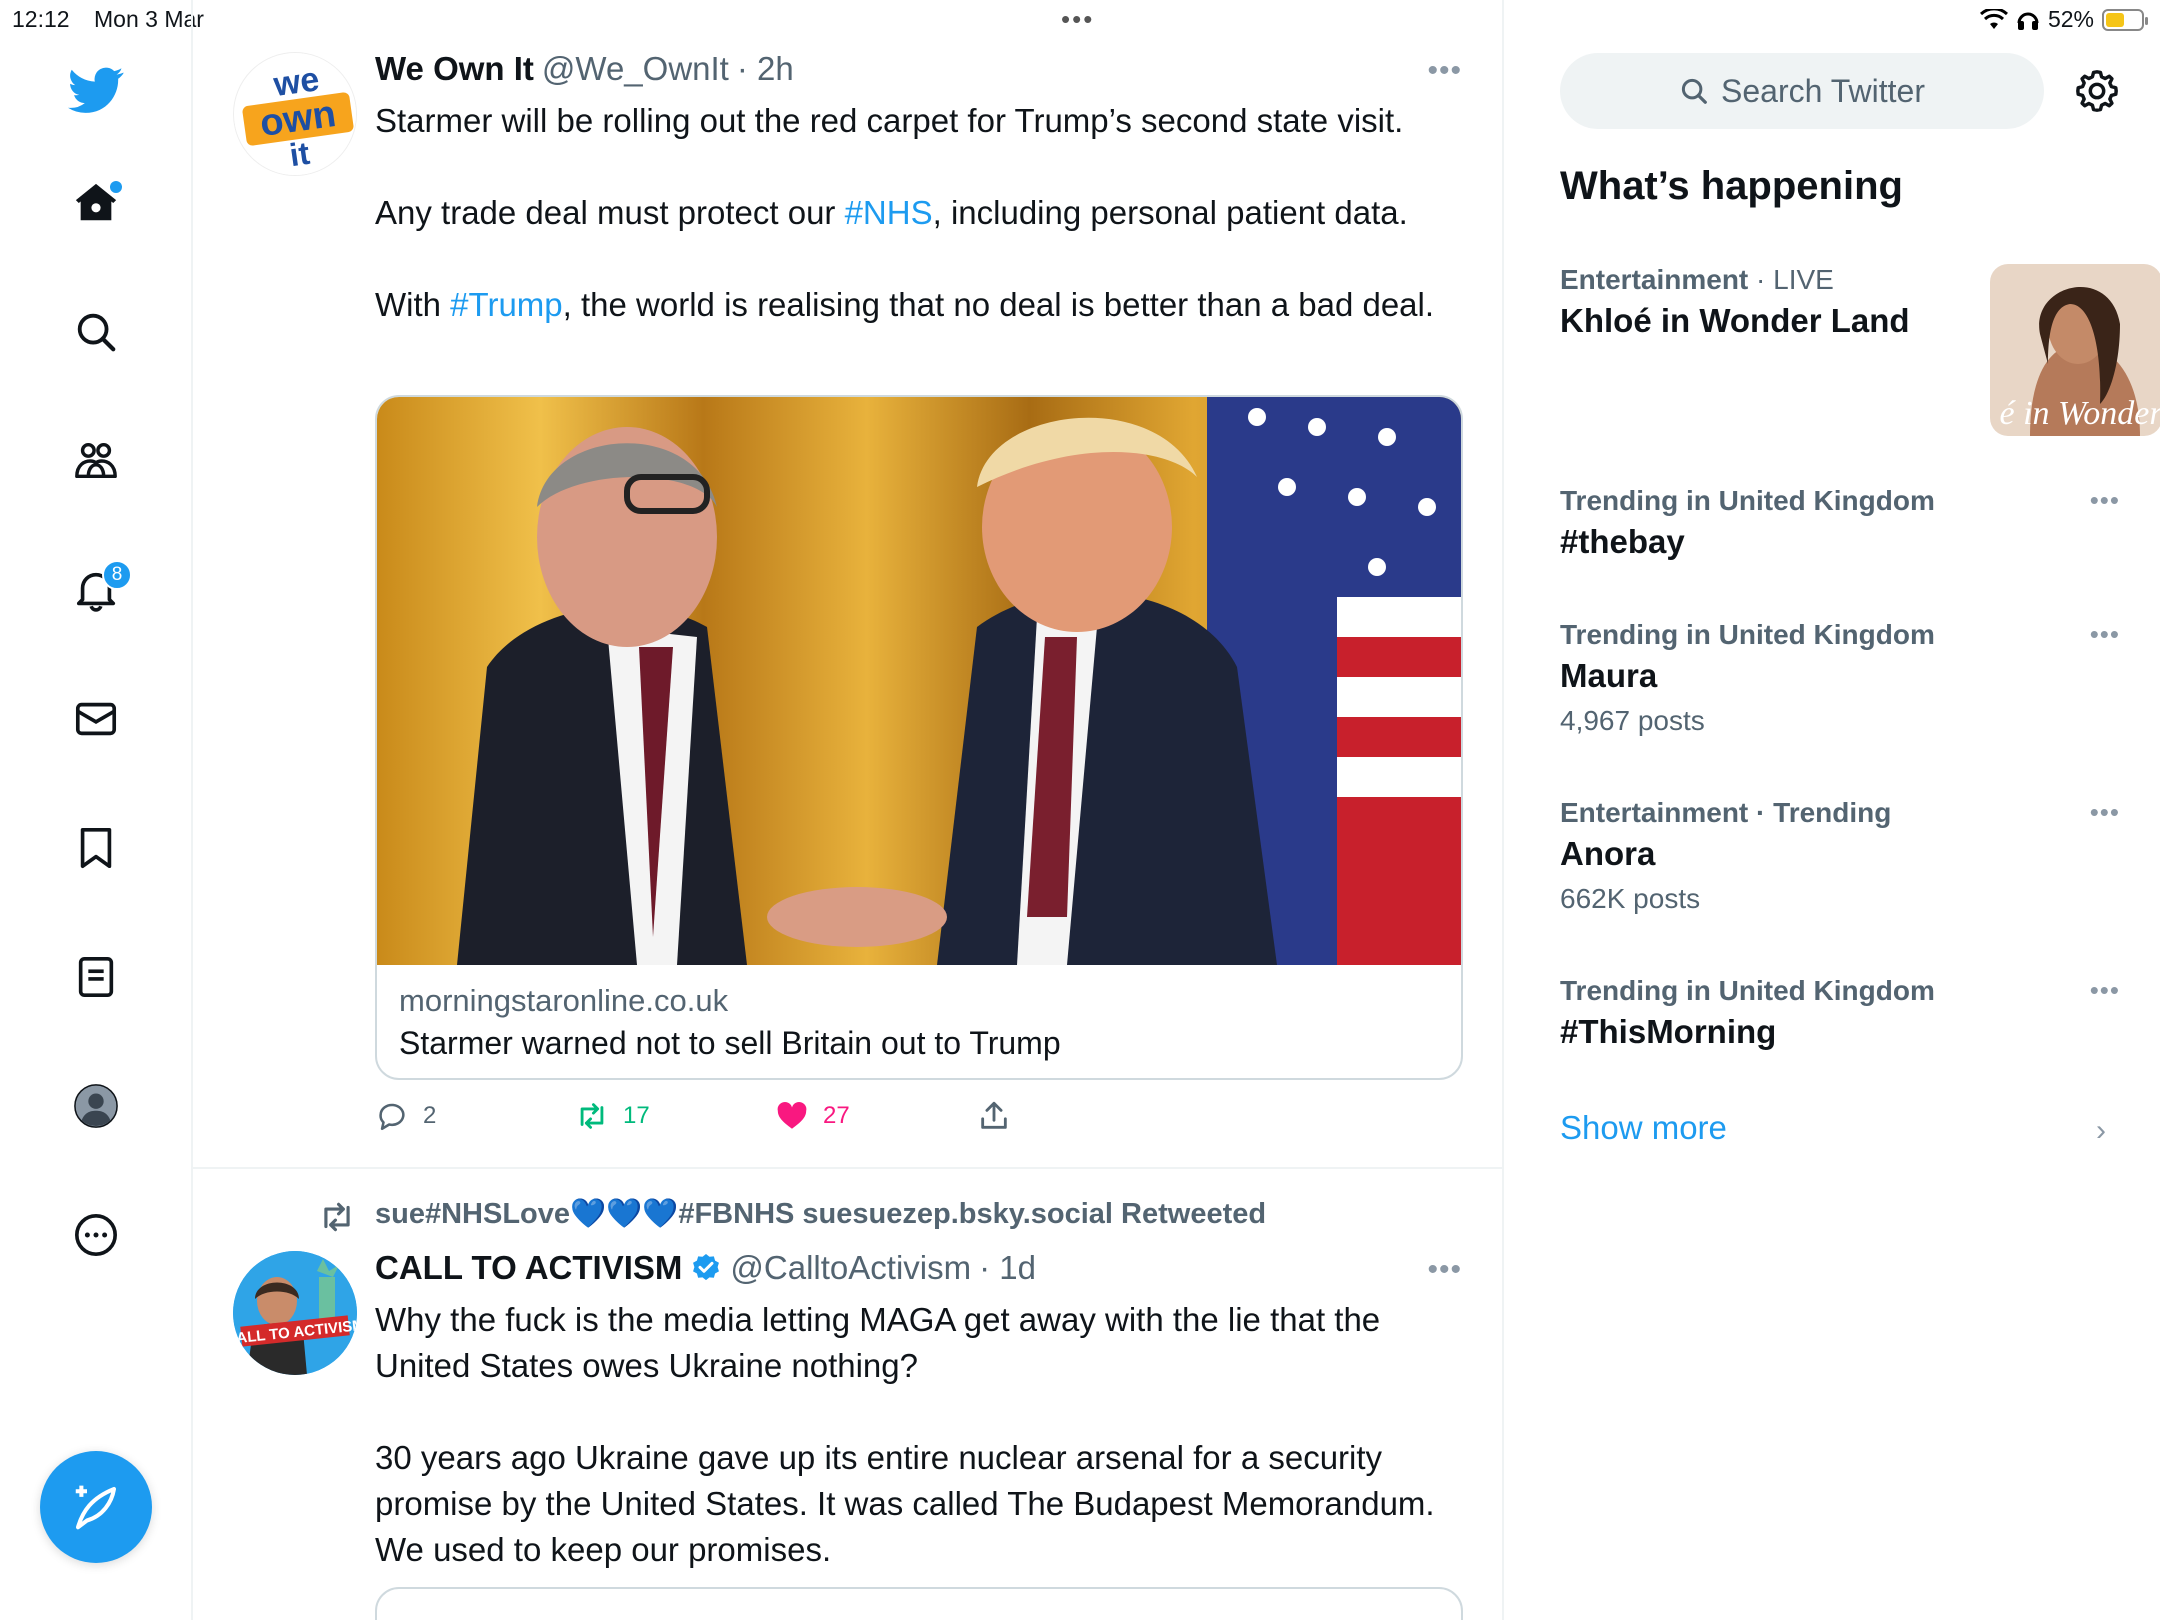 The image size is (2160, 1620). What do you see at coordinates (2079, 413) in the screenshot?
I see `trend-thumbnail-text: é in Wonder l` at bounding box center [2079, 413].